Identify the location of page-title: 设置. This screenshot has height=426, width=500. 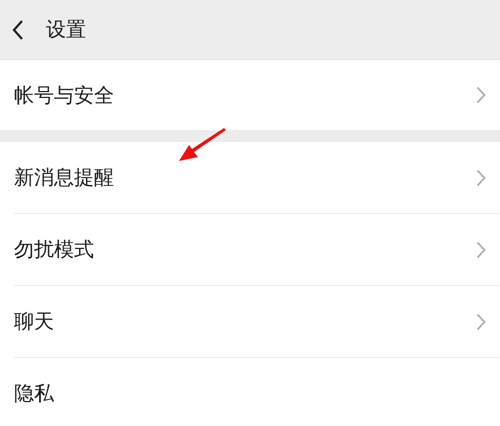
(66, 29).